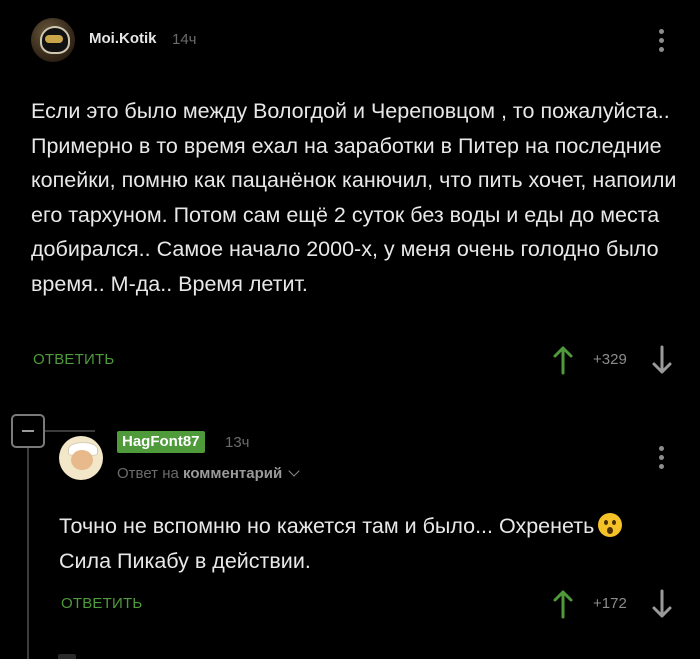  Describe the element at coordinates (294, 471) in the screenshot. I see `chevron-down-icon` at that location.